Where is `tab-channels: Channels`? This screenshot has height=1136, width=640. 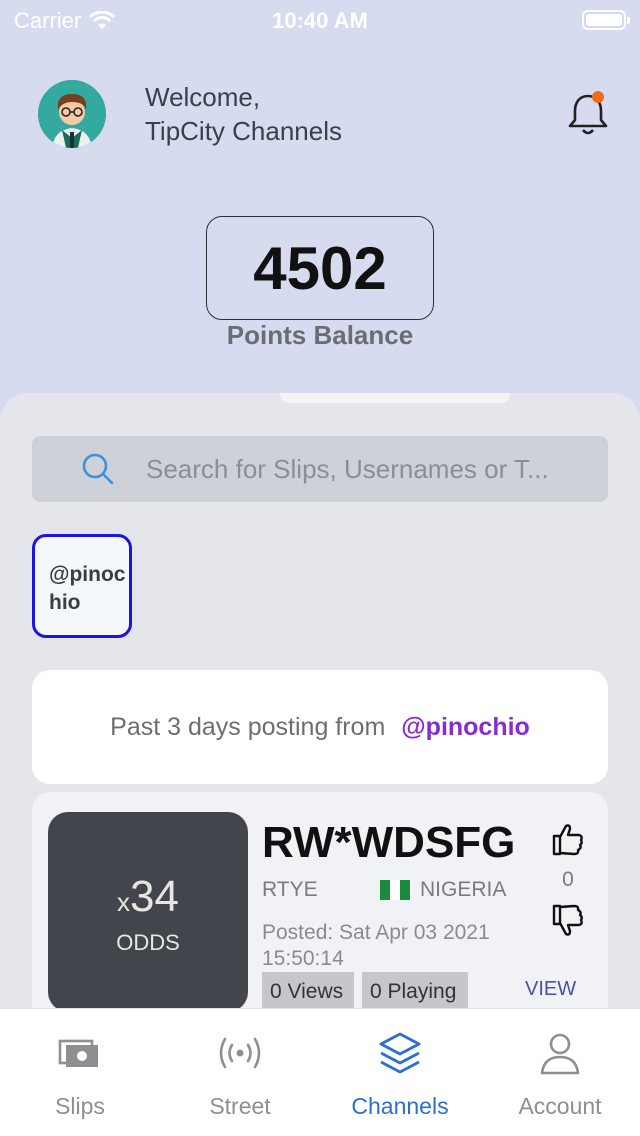
tab-channels: Channels is located at coordinates (400, 1072).